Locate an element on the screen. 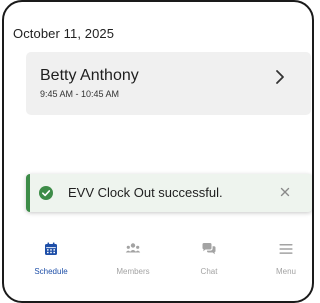 This screenshot has height=303, width=320. tab-chat: Chat is located at coordinates (209, 258).